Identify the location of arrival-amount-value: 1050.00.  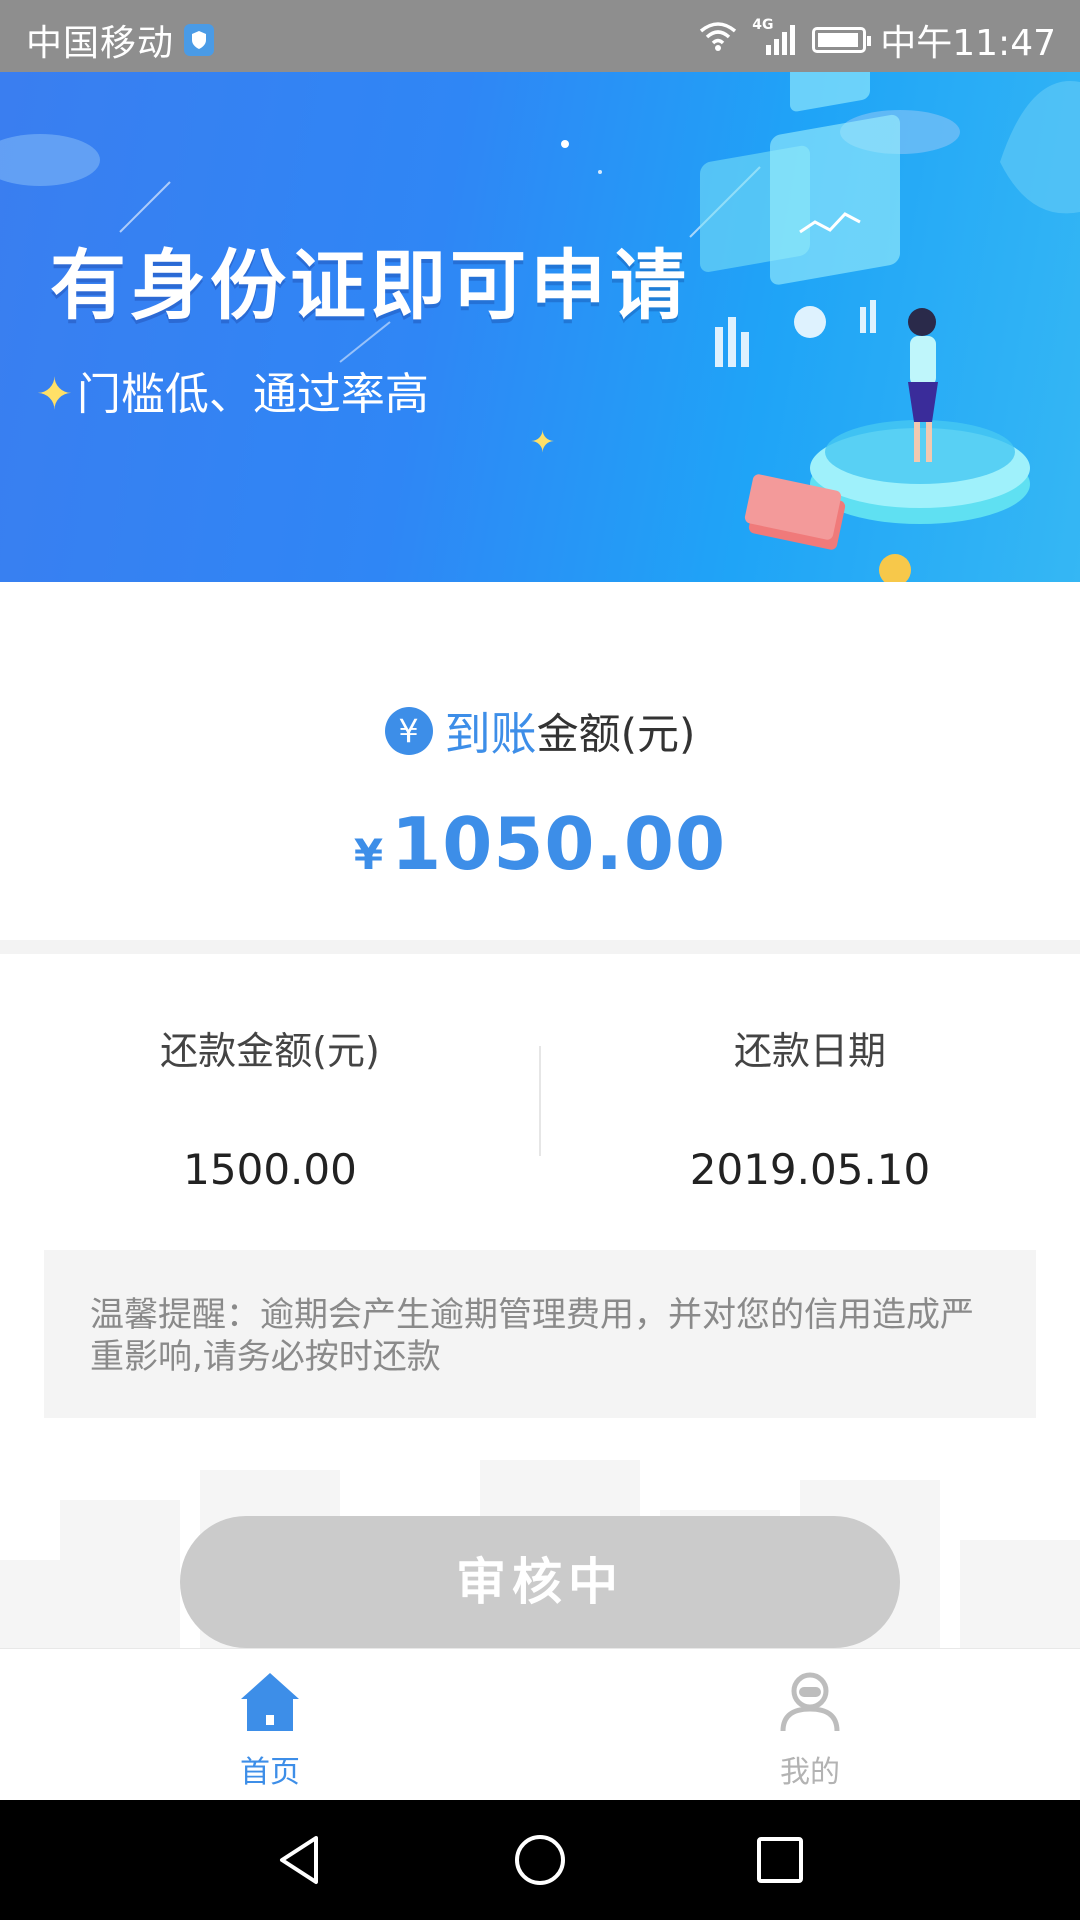
(559, 844).